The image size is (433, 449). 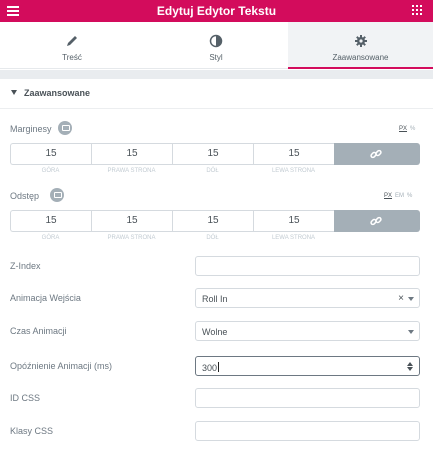 I want to click on gear-icon, so click(x=360, y=41).